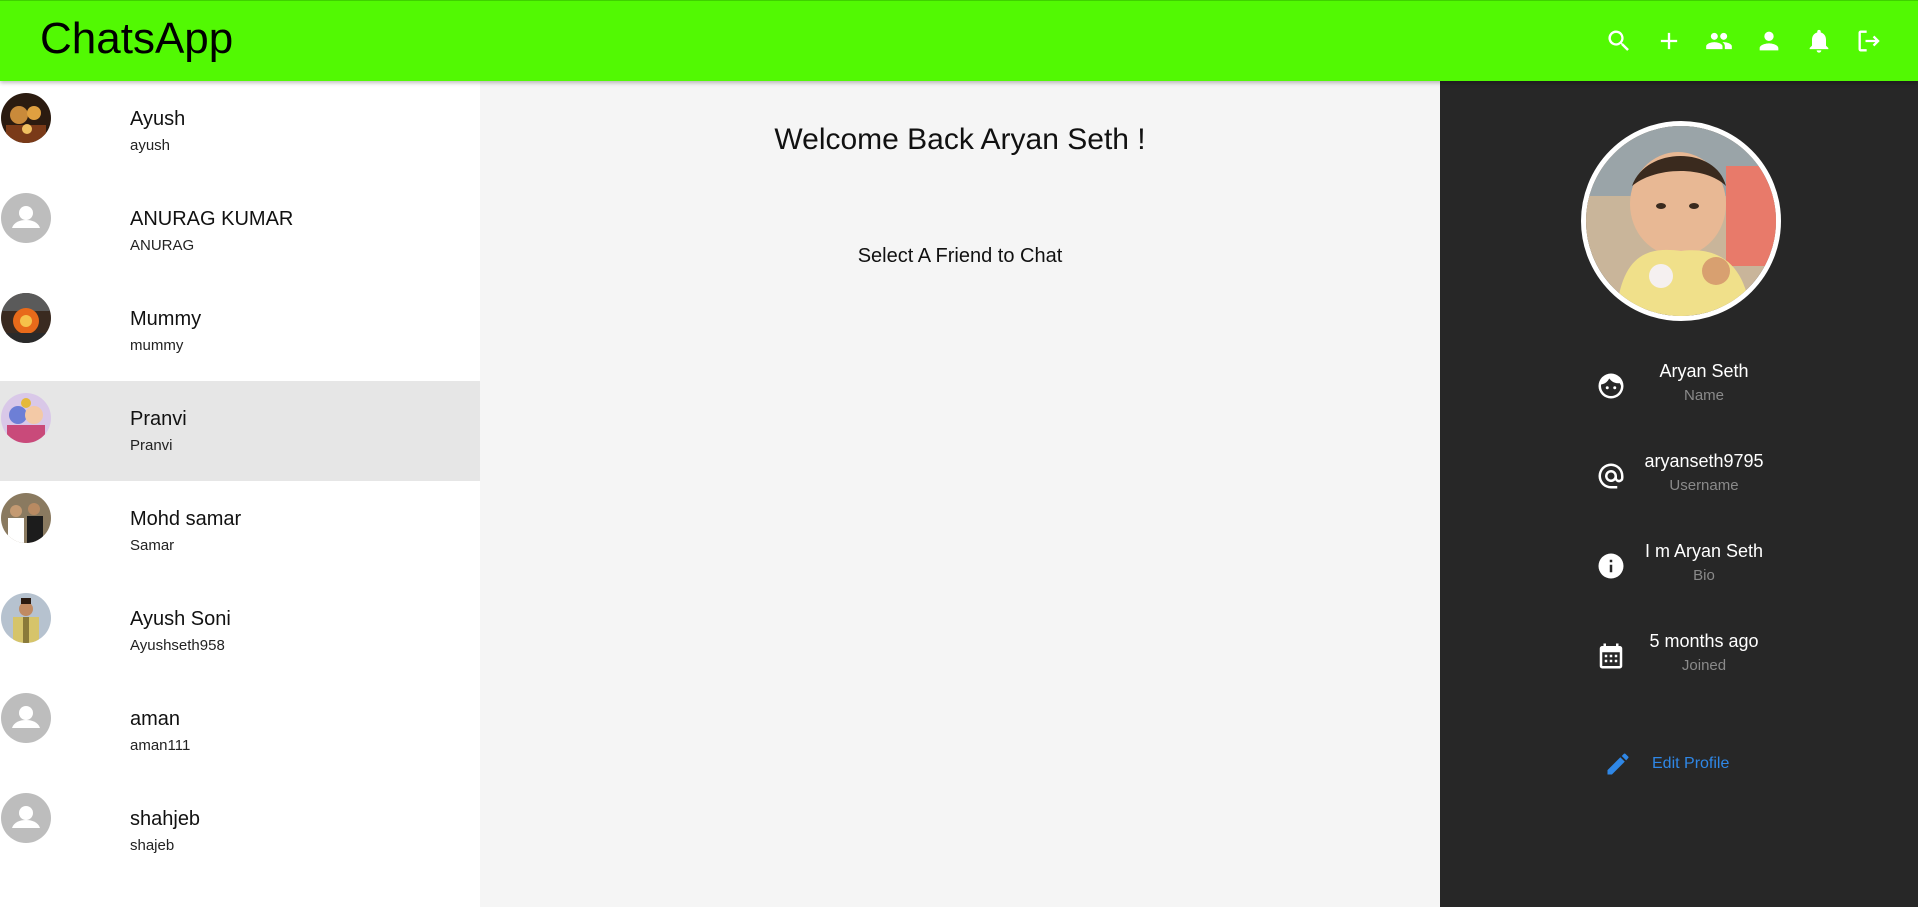 This screenshot has width=1918, height=907. Describe the element at coordinates (158, 119) in the screenshot. I see `friend-name: Ayush` at that location.